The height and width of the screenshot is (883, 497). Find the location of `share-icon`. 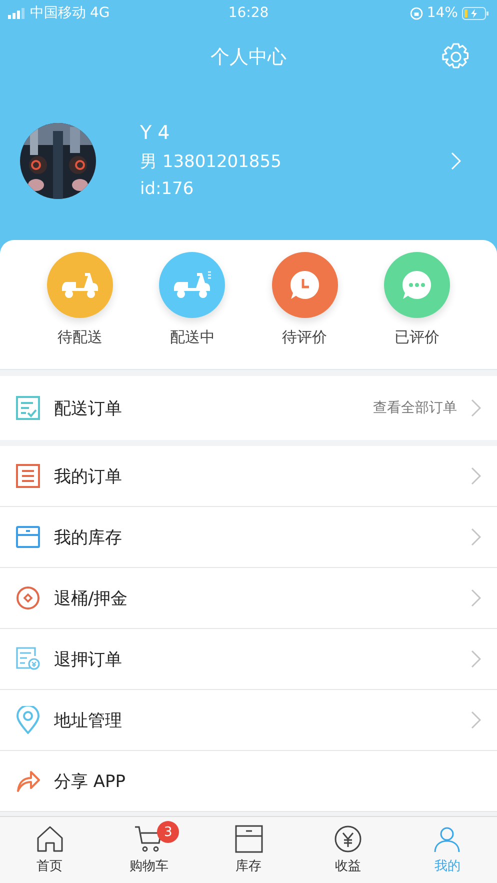

share-icon is located at coordinates (28, 781).